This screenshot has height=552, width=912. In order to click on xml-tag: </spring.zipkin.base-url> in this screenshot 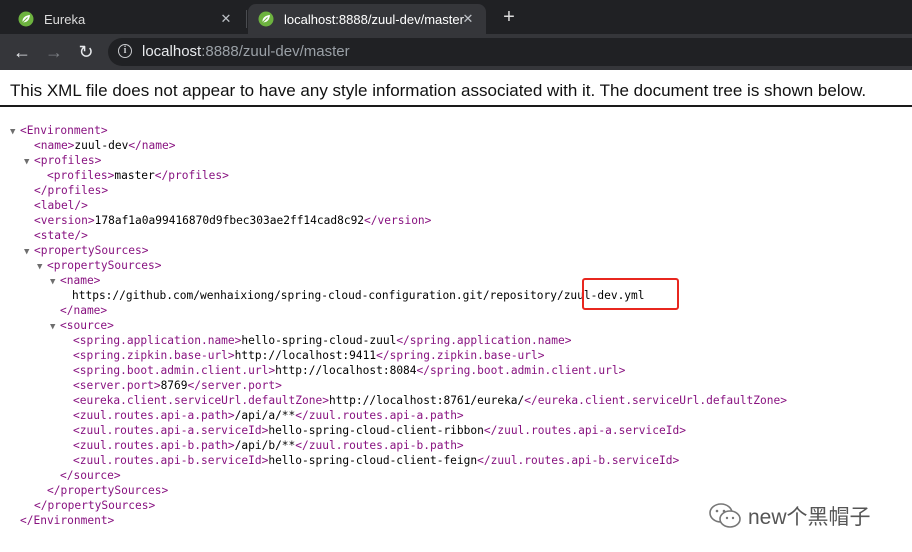, I will do `click(460, 355)`.